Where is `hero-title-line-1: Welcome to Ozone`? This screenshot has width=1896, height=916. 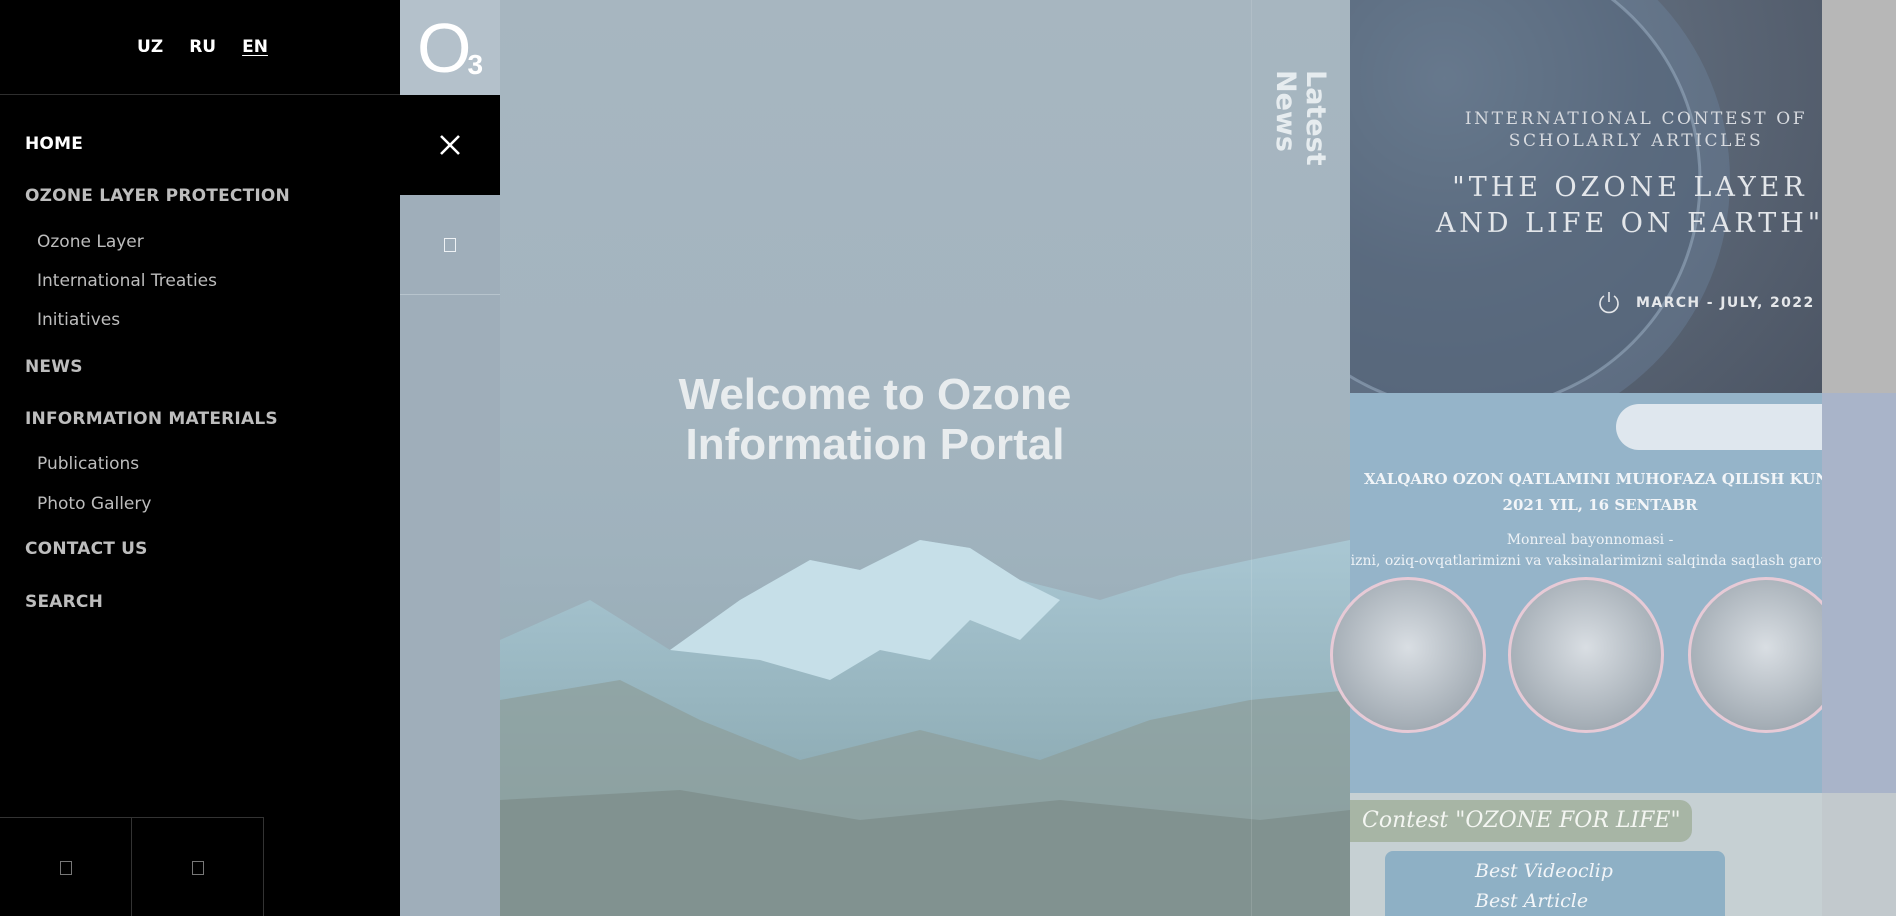 hero-title-line-1: Welcome to Ozone is located at coordinates (875, 394).